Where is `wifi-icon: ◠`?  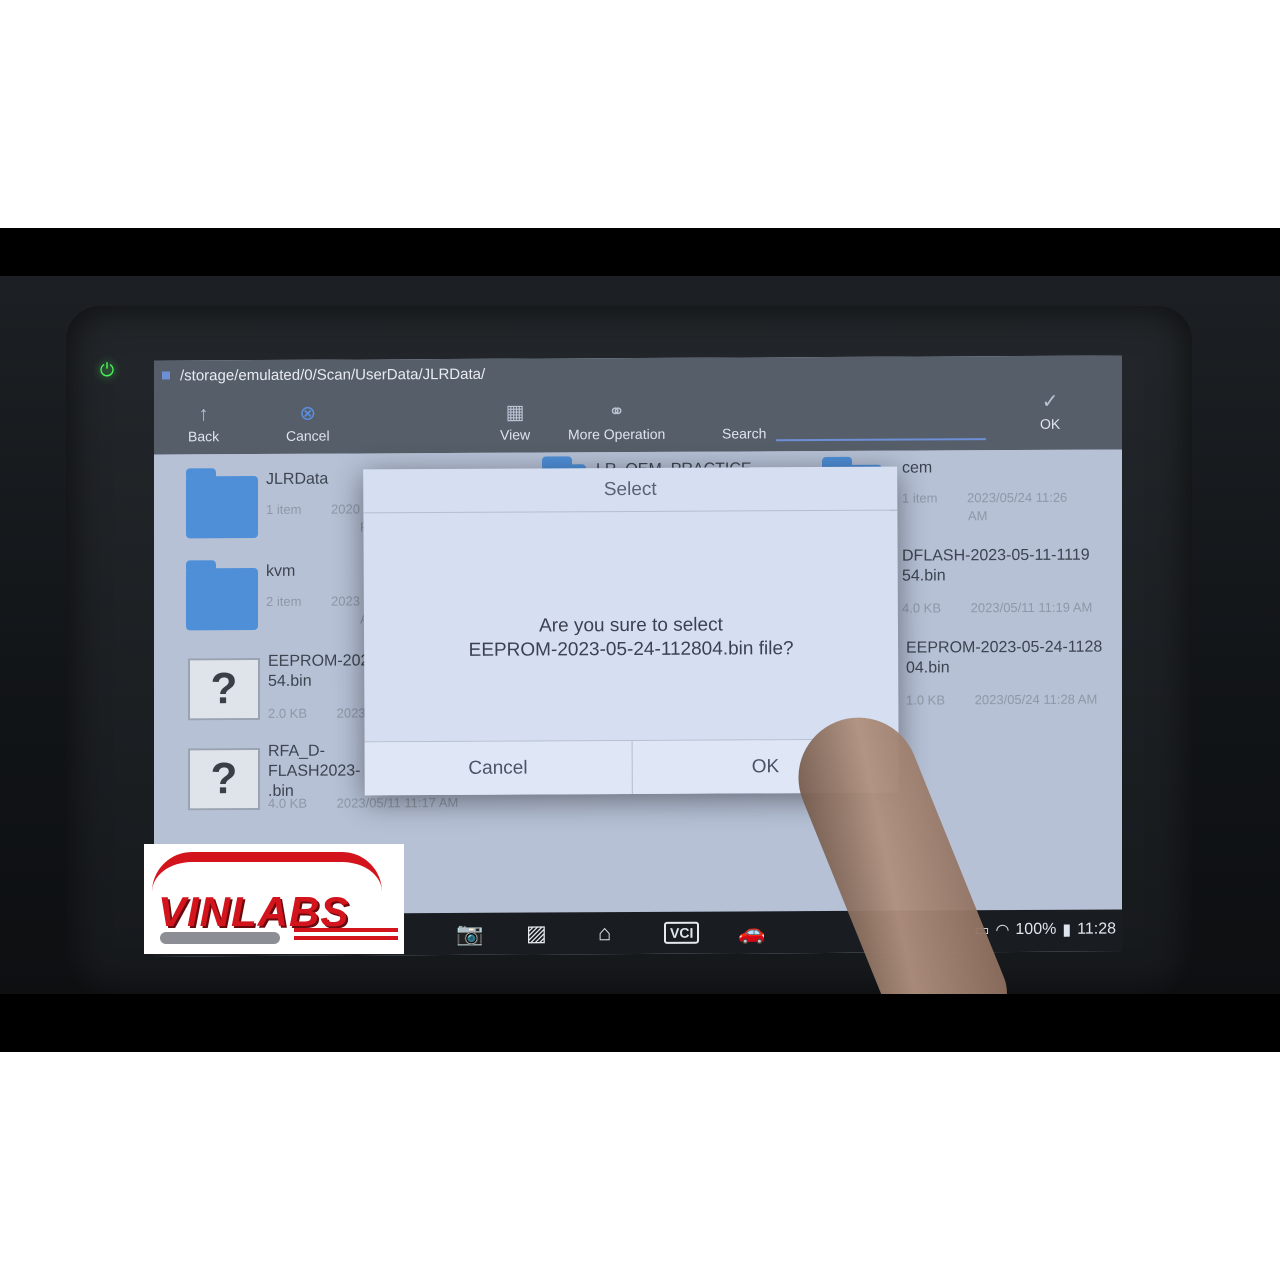
wifi-icon: ◠ is located at coordinates (1002, 931).